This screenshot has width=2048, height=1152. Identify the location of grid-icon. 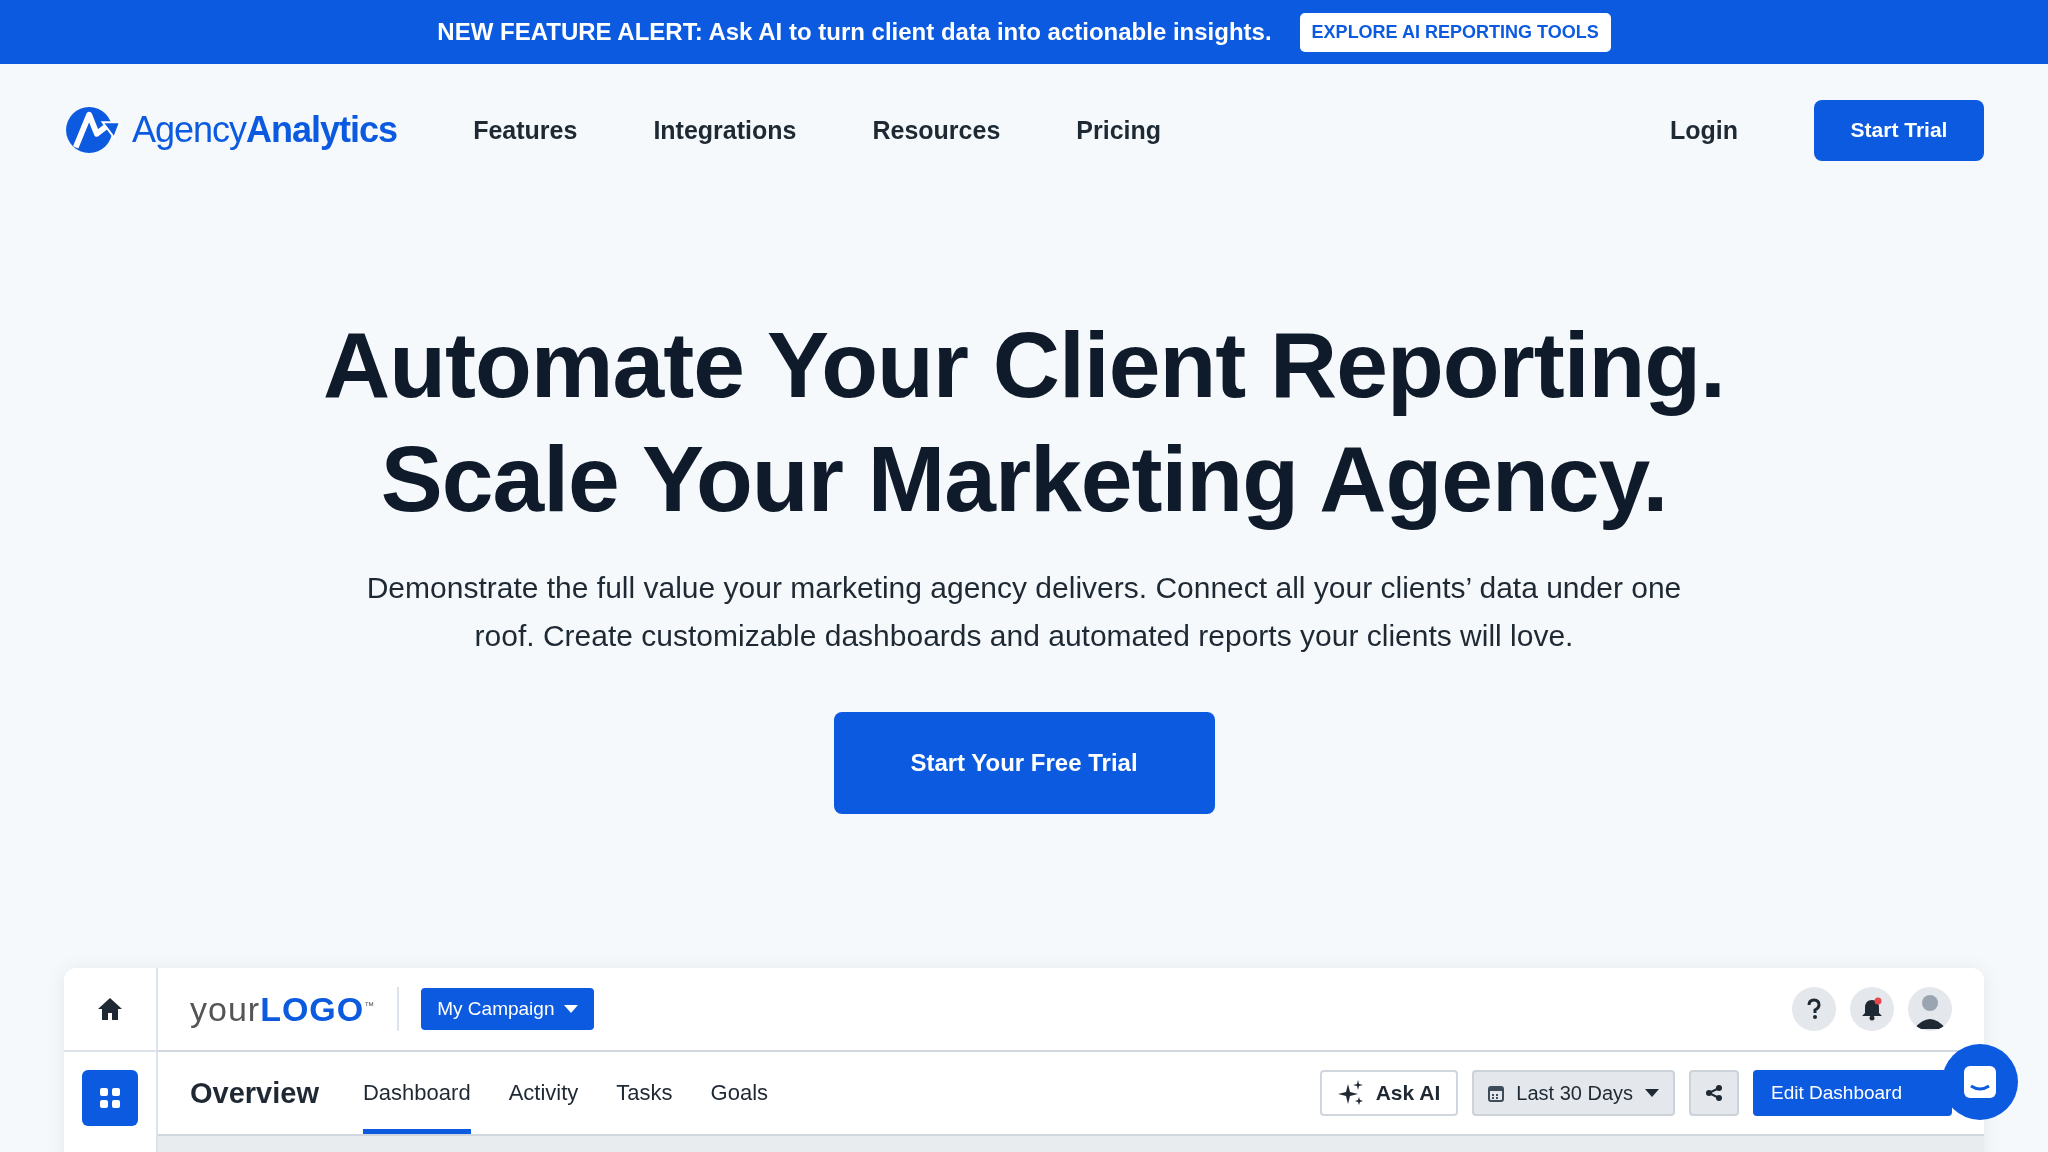
(110, 1098).